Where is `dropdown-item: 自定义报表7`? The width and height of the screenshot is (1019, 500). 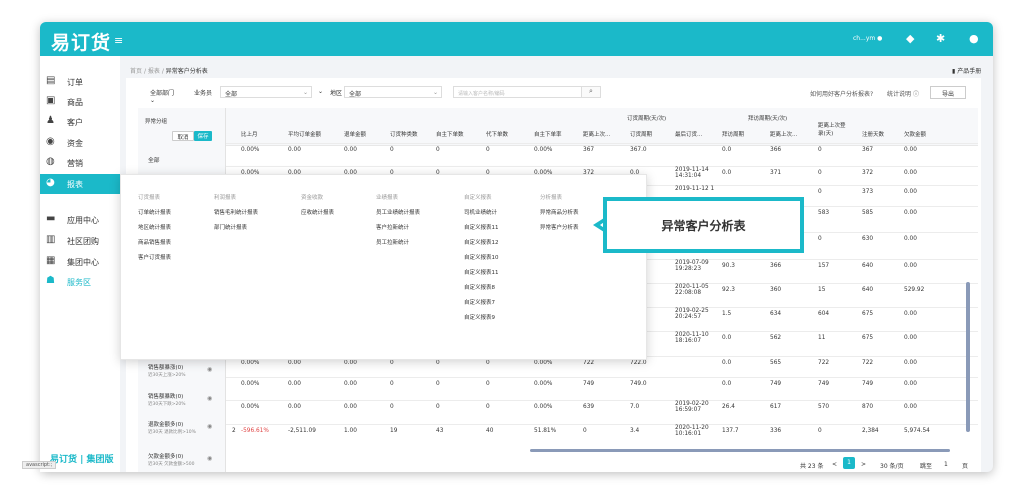 dropdown-item: 自定义报表7 is located at coordinates (479, 302).